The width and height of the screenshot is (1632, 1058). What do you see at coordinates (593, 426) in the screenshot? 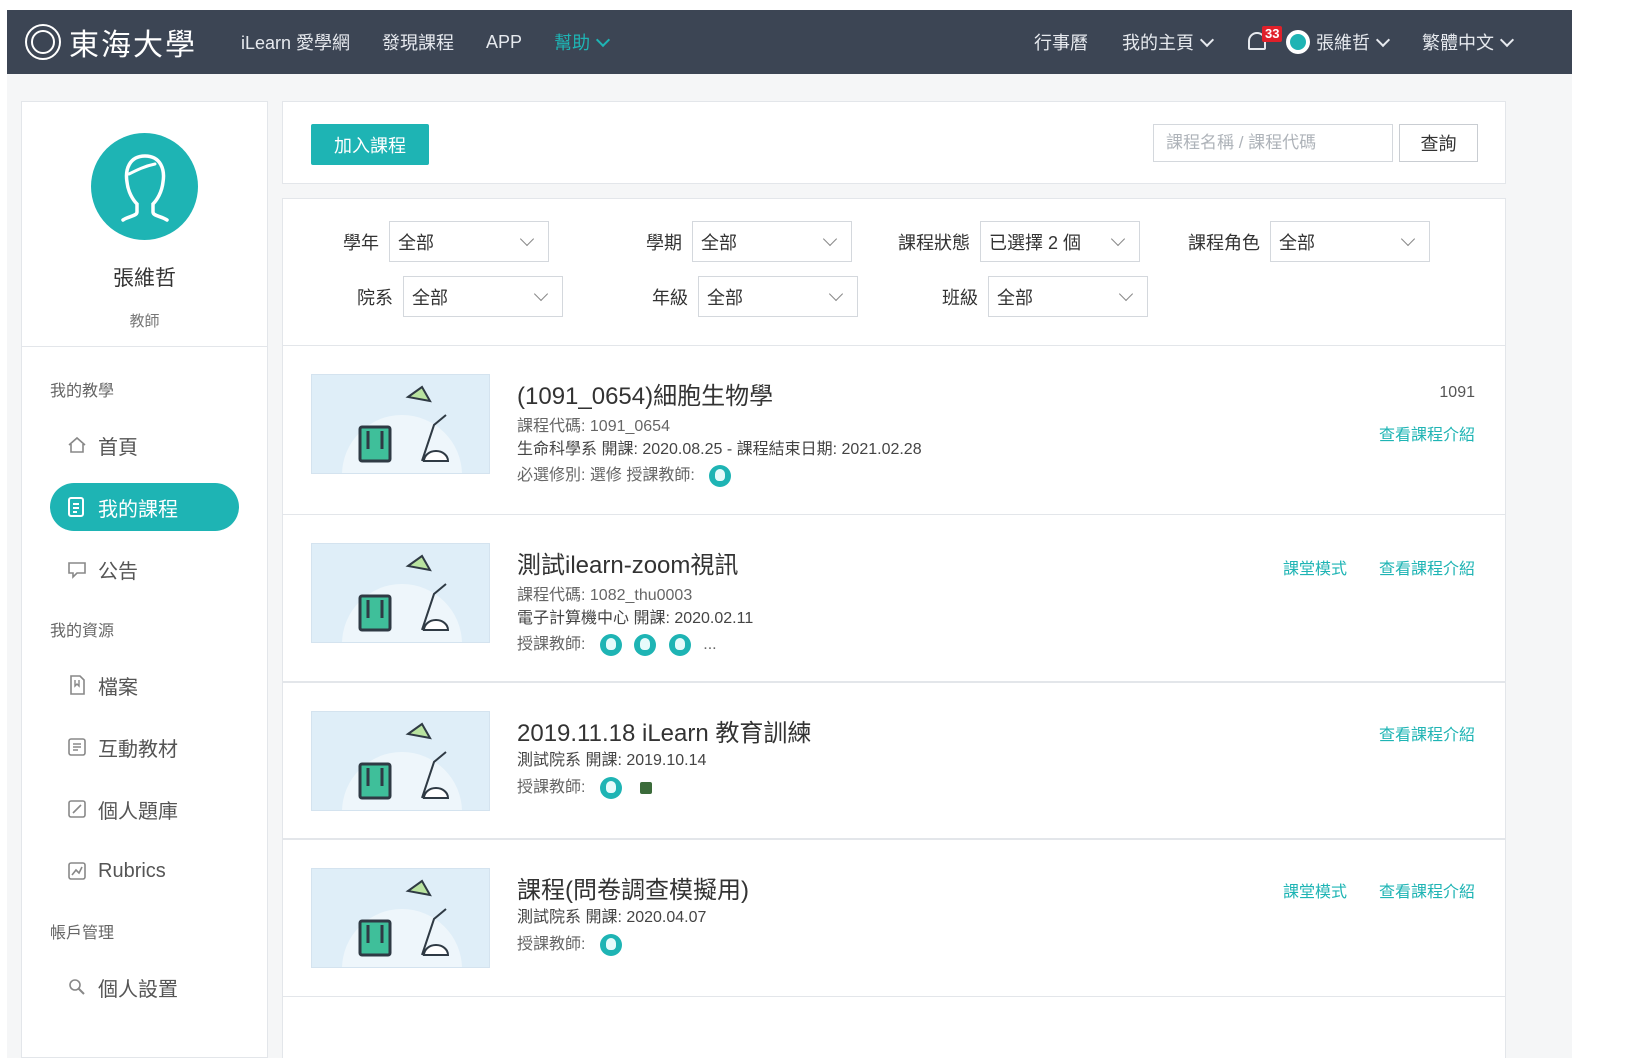
I see `course-code: 課程代碼: 1091_0654` at bounding box center [593, 426].